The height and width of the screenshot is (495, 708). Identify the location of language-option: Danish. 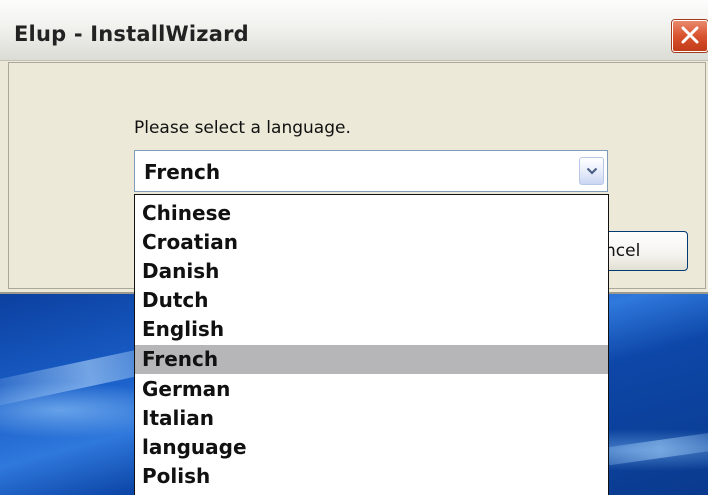
(371, 271).